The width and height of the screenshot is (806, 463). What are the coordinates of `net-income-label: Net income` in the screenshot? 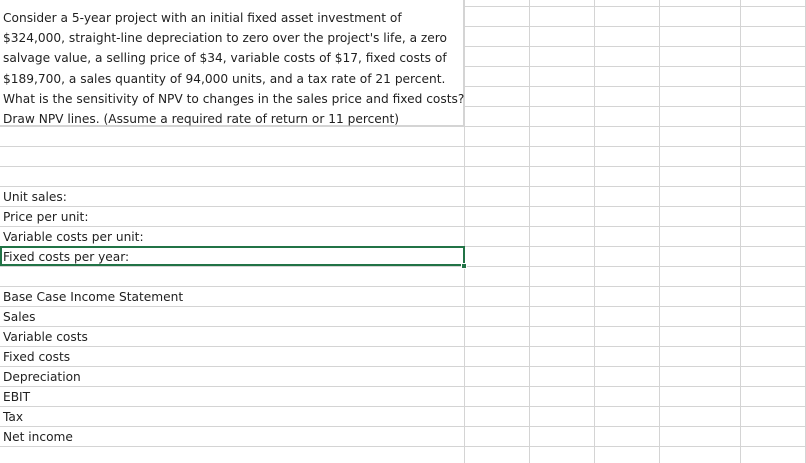 It's located at (38, 437).